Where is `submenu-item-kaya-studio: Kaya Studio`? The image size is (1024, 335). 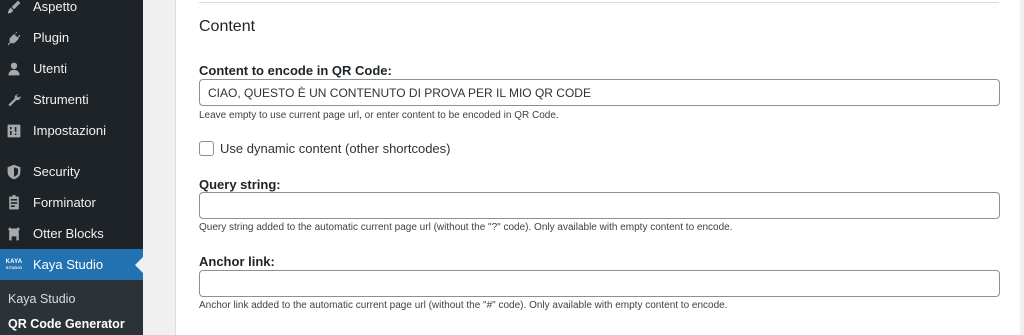
submenu-item-kaya-studio: Kaya Studio is located at coordinates (41, 299).